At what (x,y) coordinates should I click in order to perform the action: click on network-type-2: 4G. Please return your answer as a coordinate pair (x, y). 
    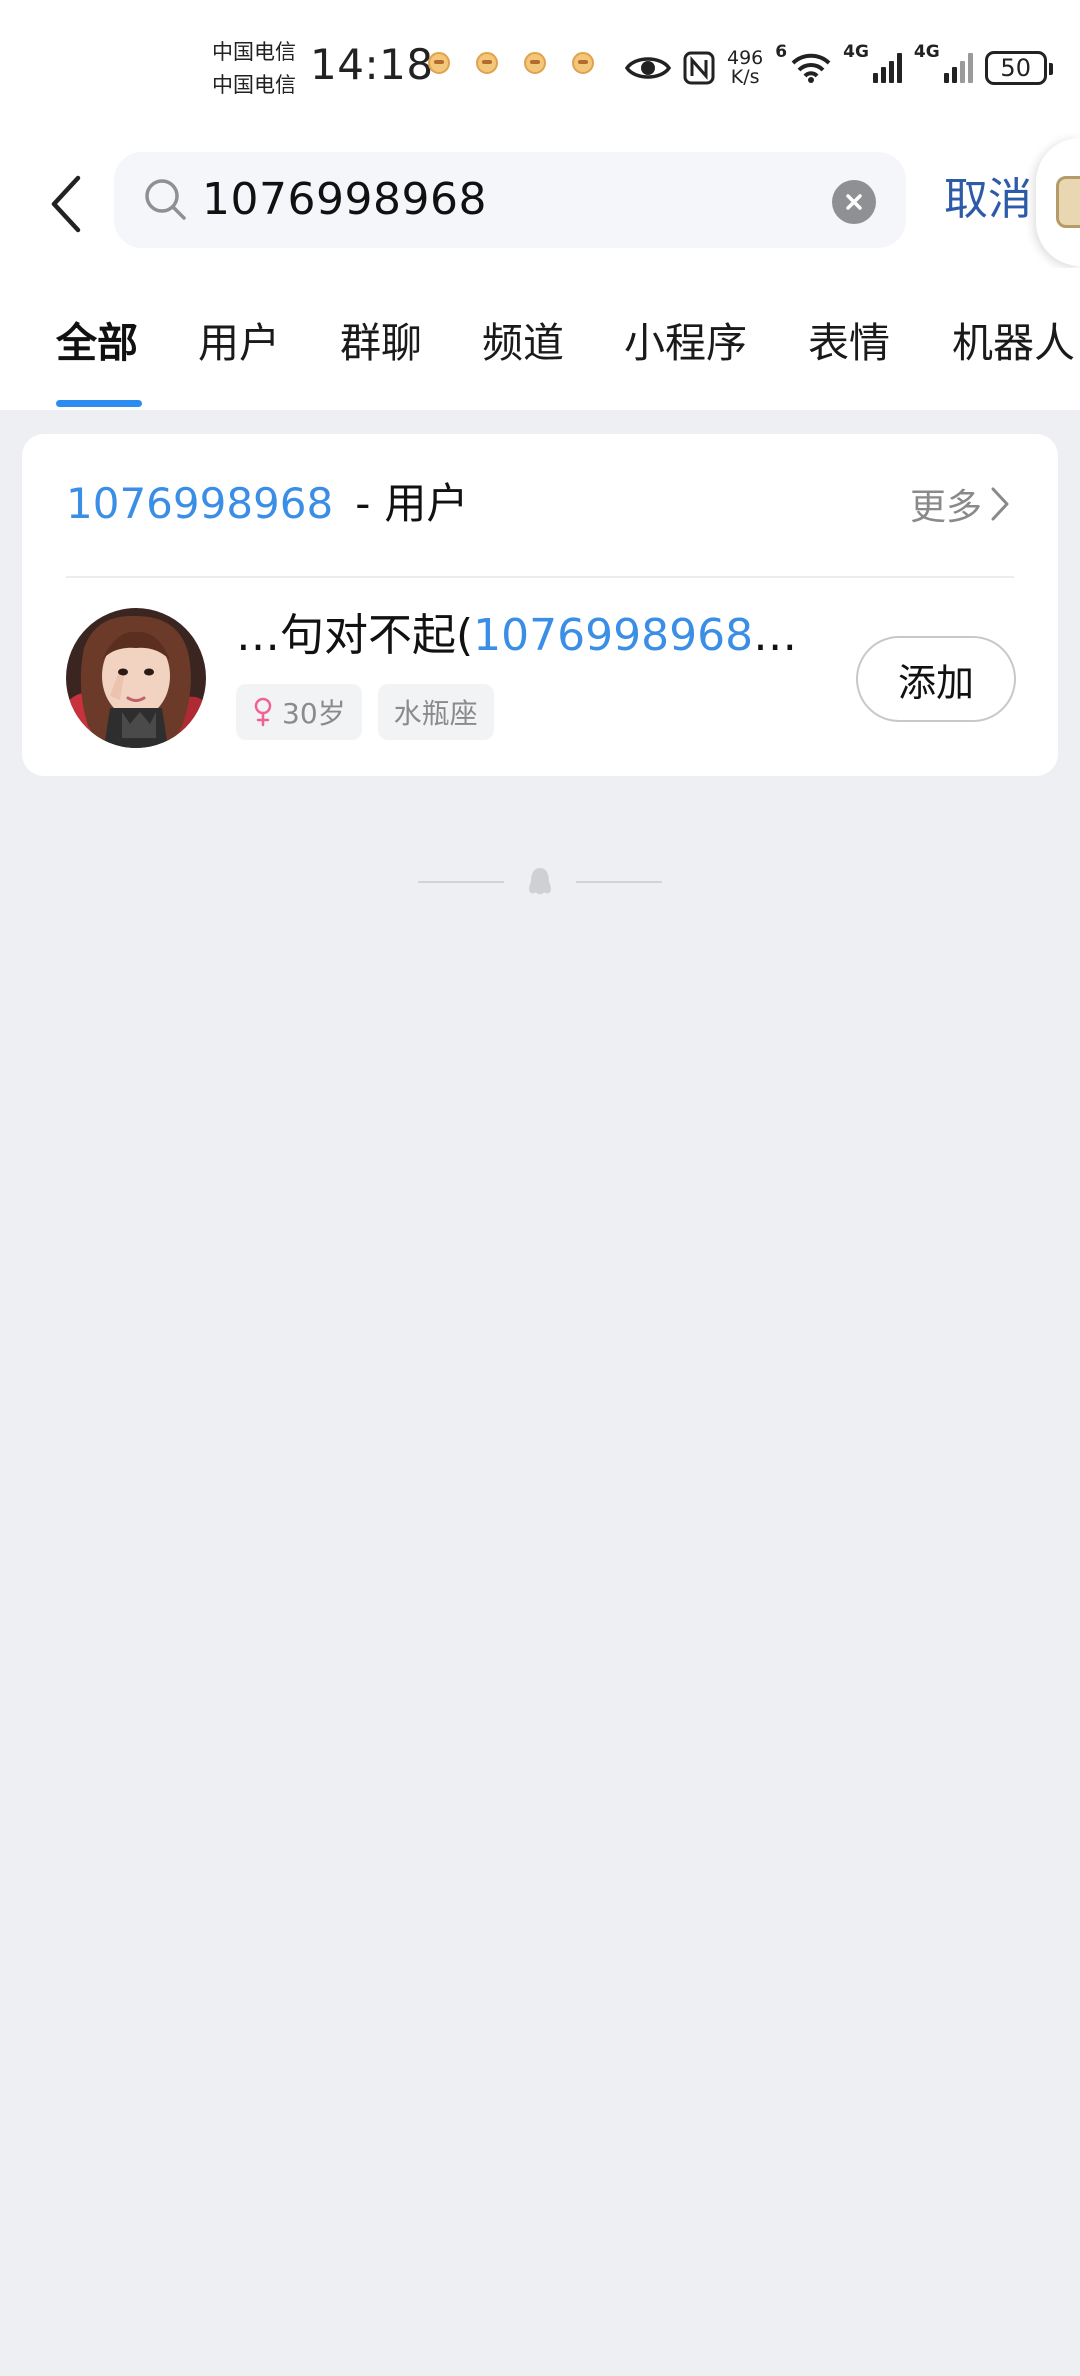
    Looking at the image, I should click on (926, 52).